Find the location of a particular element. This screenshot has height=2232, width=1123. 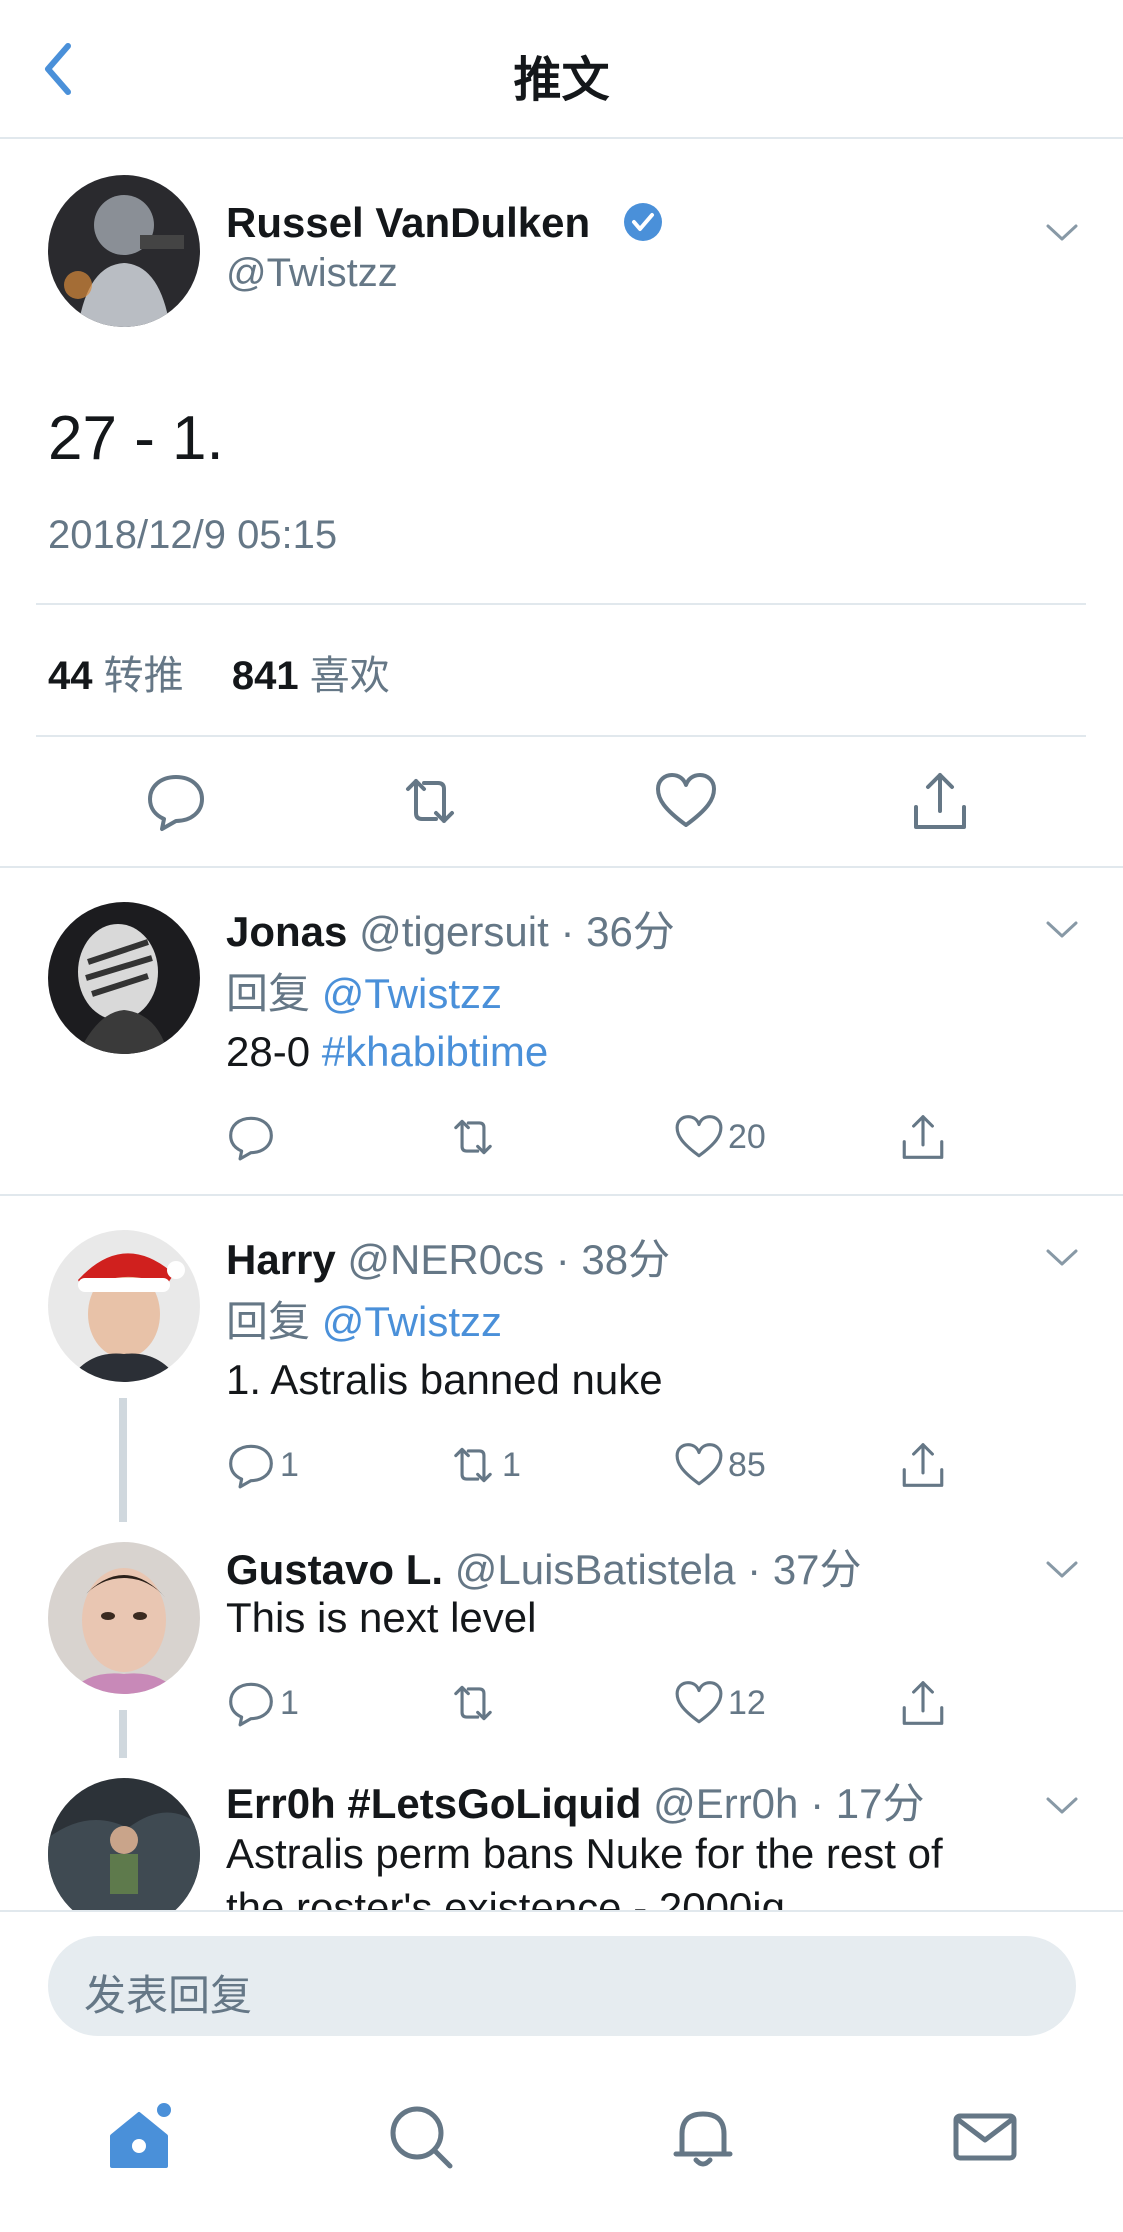

reply-author-name: Jonas is located at coordinates (286, 931).